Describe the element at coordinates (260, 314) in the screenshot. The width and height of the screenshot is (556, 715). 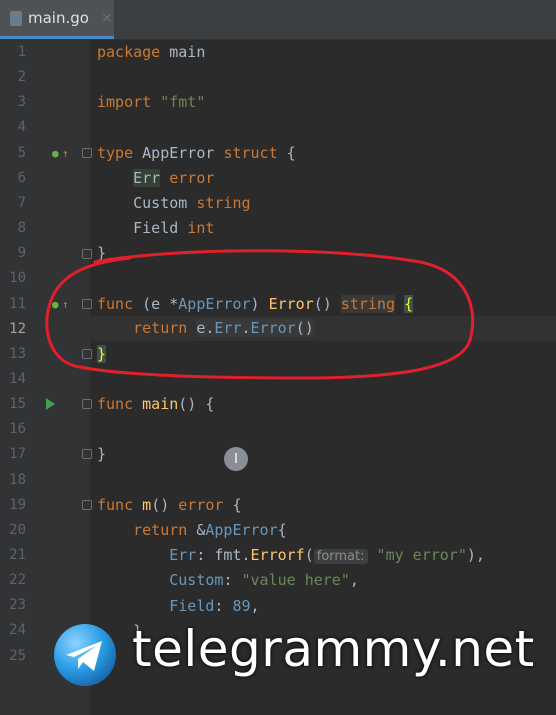
I see `red-annotation-circle` at that location.